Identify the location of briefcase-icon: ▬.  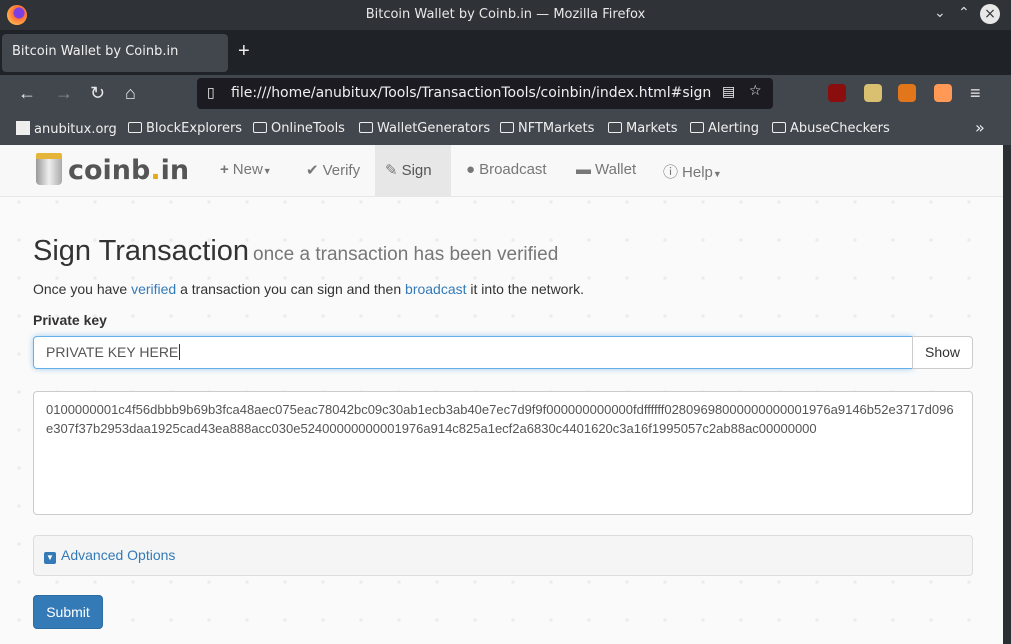
(583, 169).